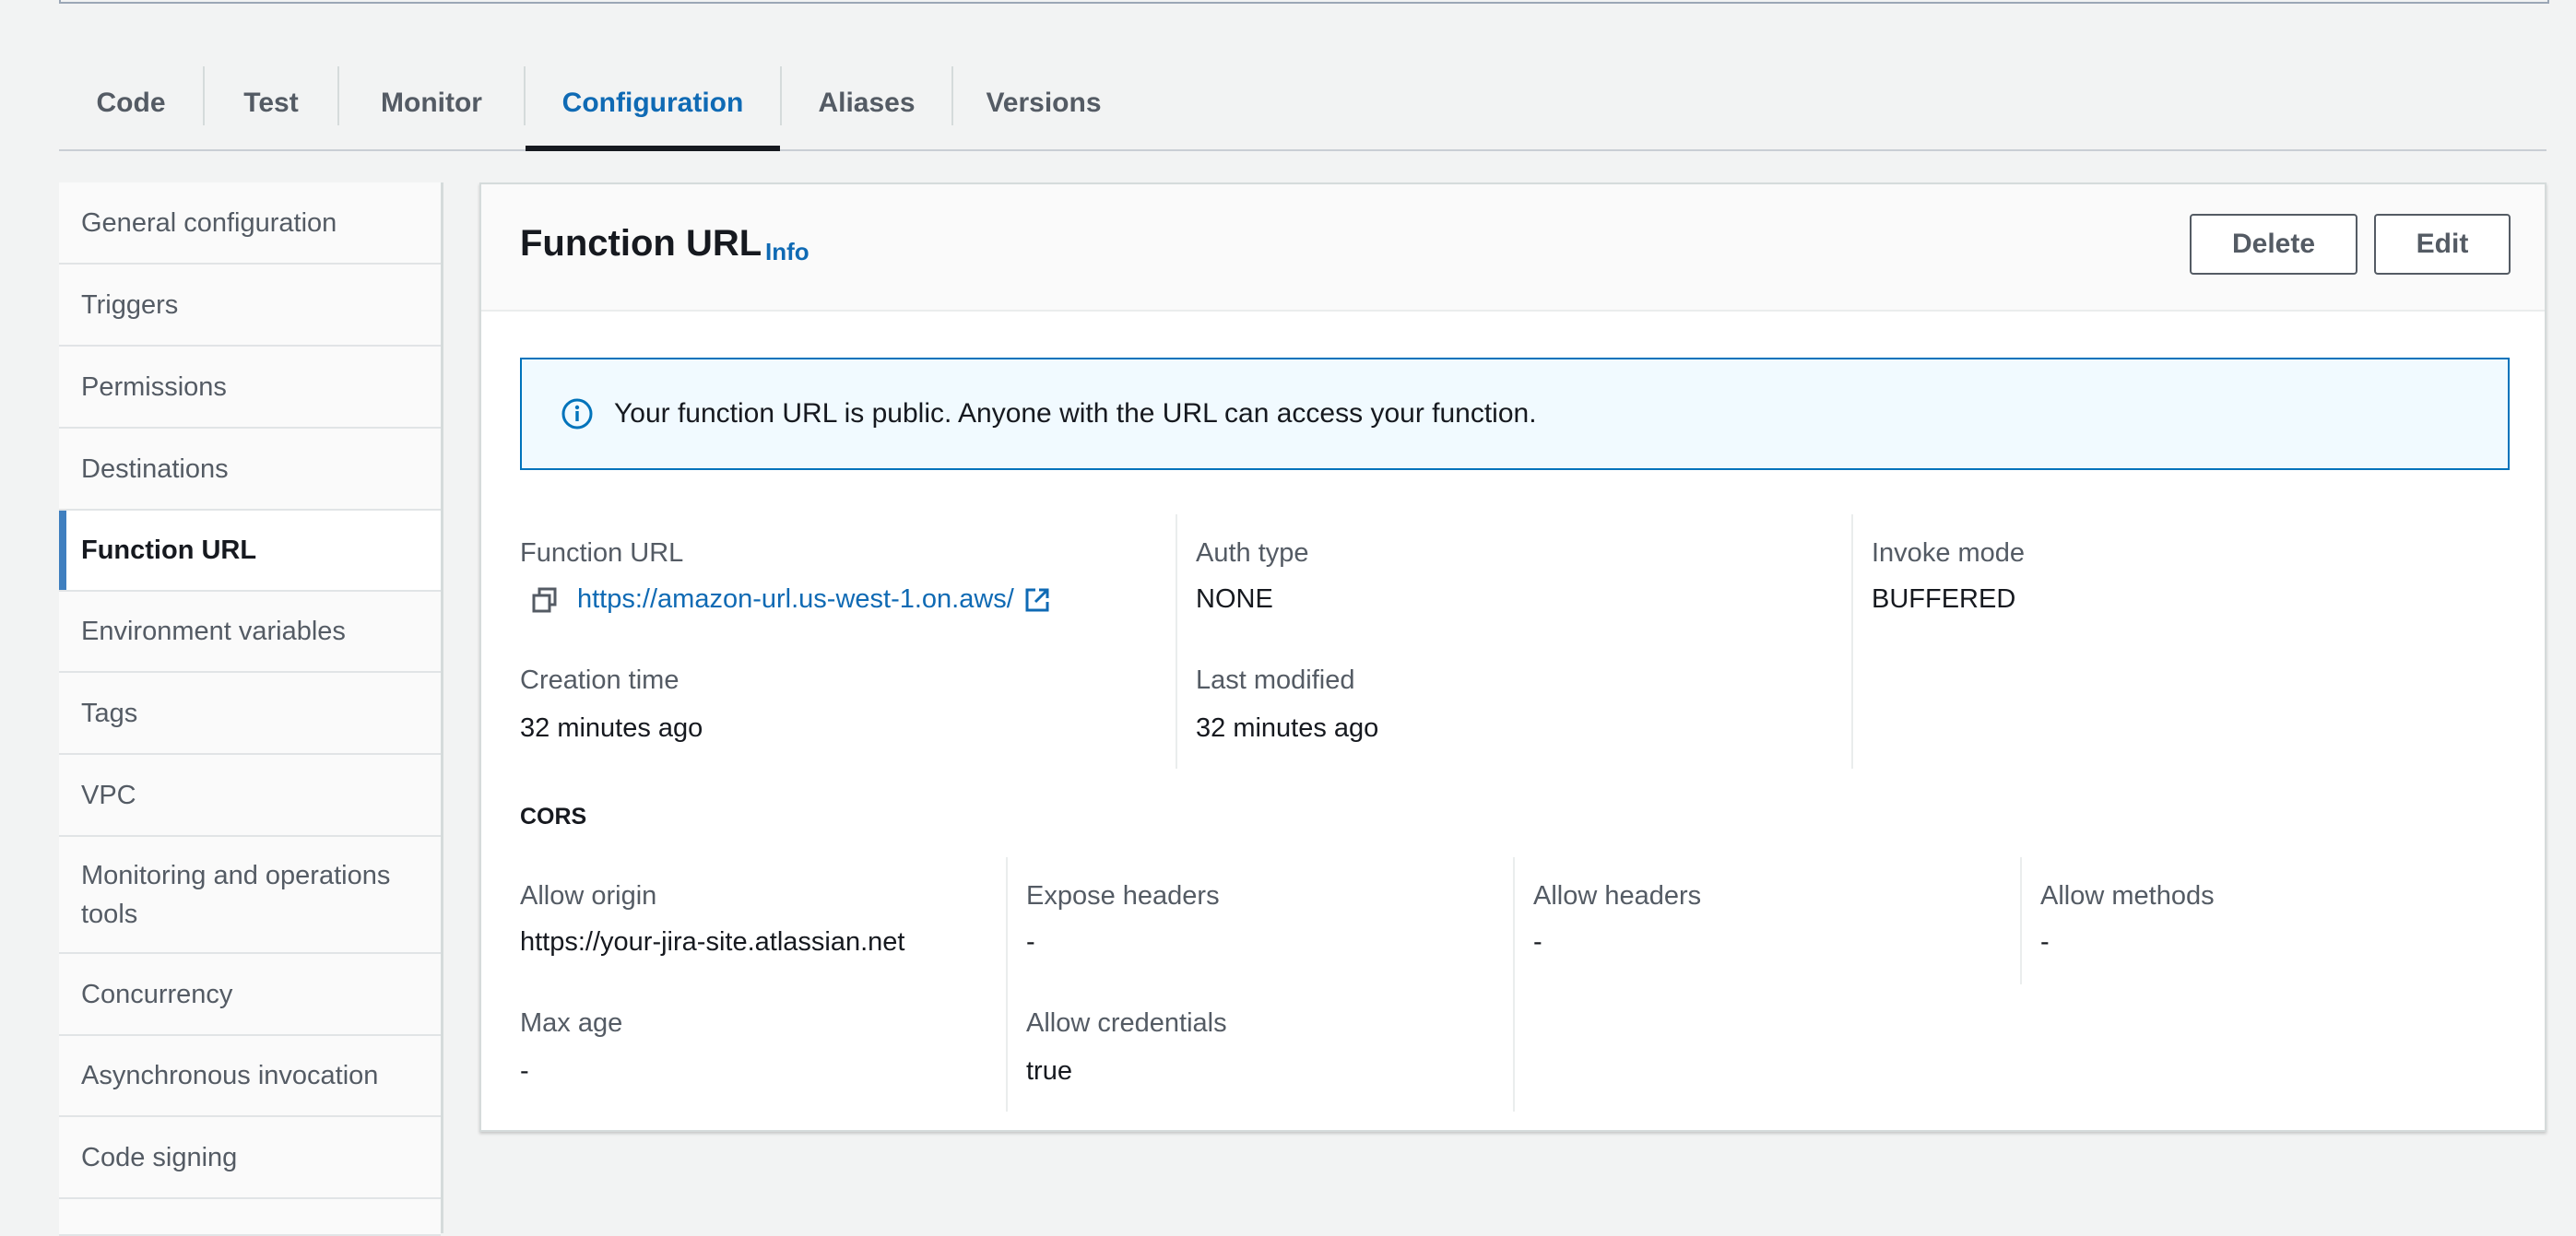 This screenshot has height=1236, width=2576. Describe the element at coordinates (599, 680) in the screenshot. I see `creation-time-label: Creation time` at that location.